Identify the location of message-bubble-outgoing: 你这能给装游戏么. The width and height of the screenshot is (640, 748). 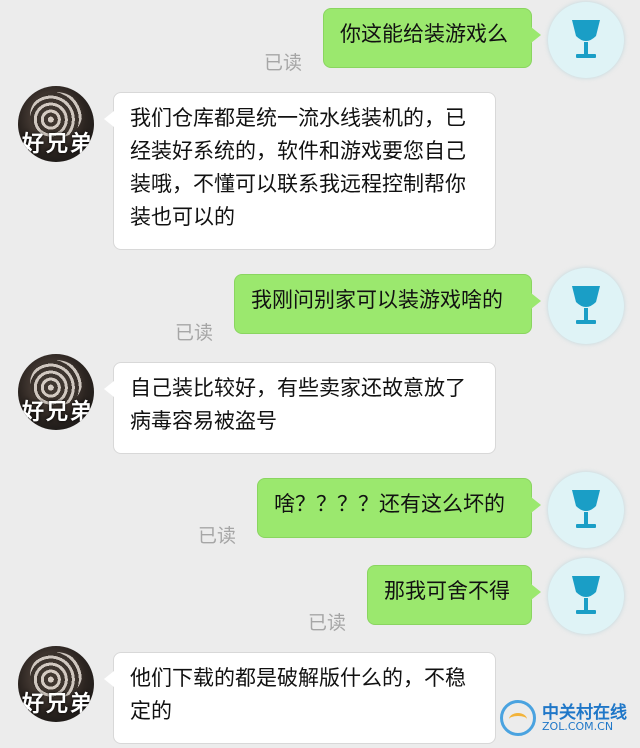
(432, 38).